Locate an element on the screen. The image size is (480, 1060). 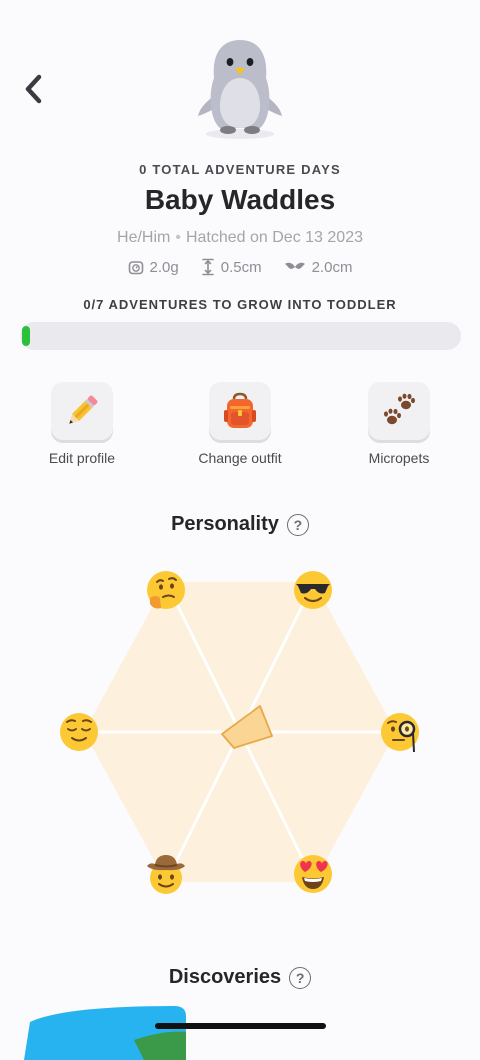
stat-wingspan: 2.0cm is located at coordinates (318, 267).